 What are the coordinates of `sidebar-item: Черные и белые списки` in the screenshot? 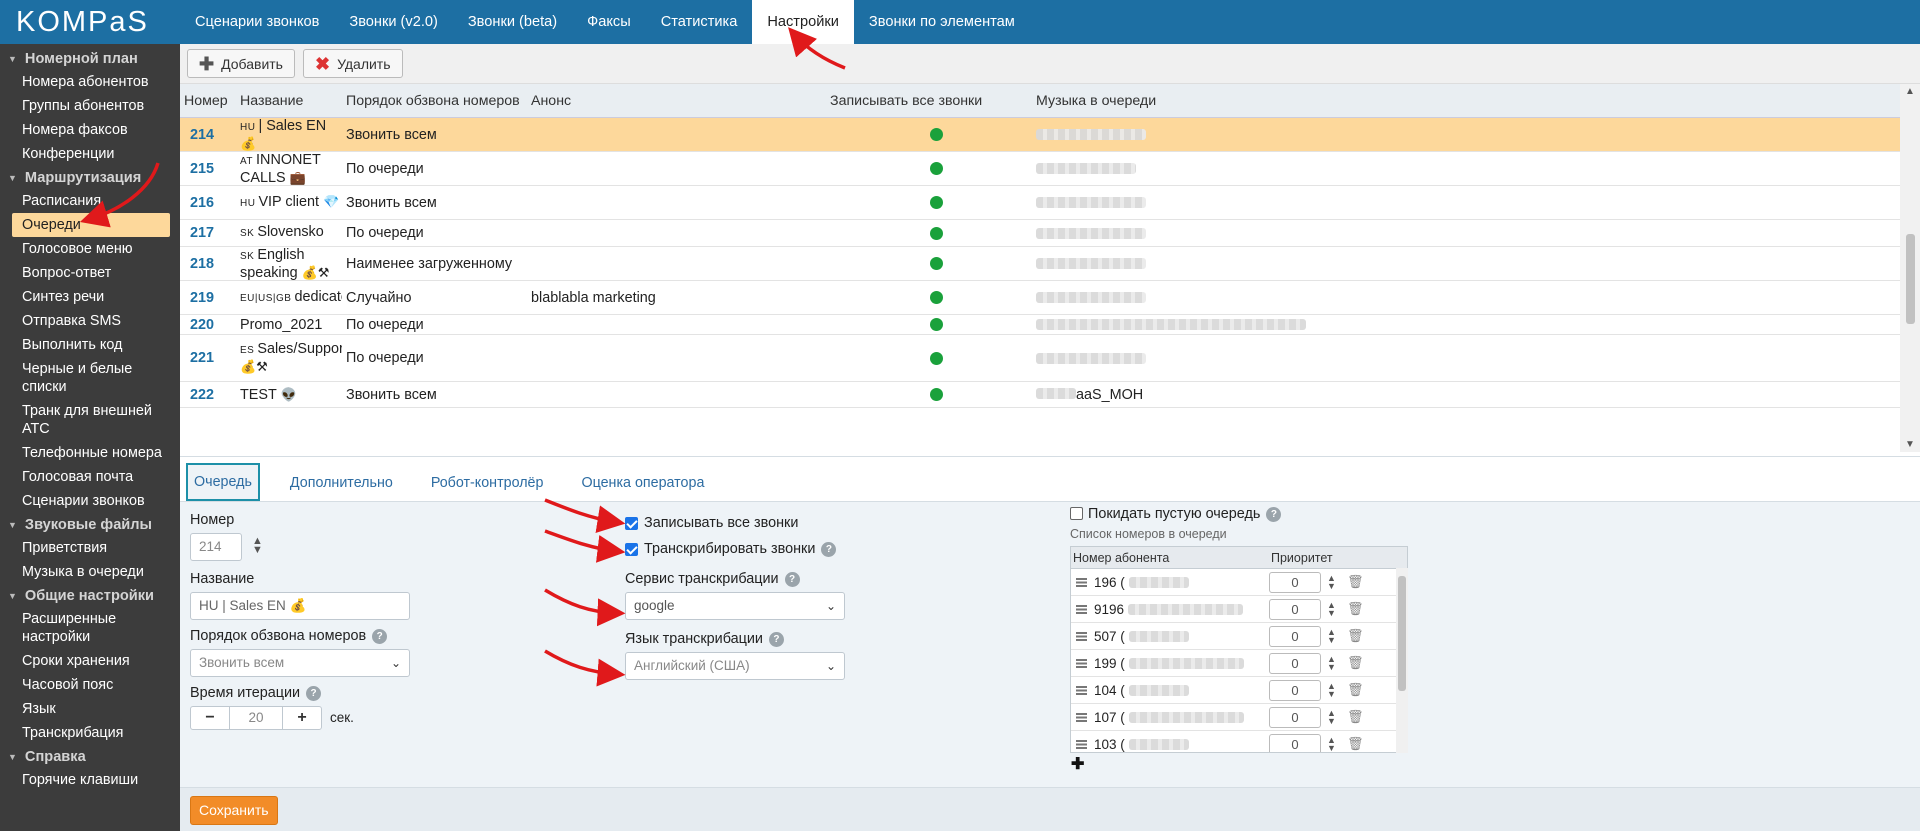 It's located at (90, 378).